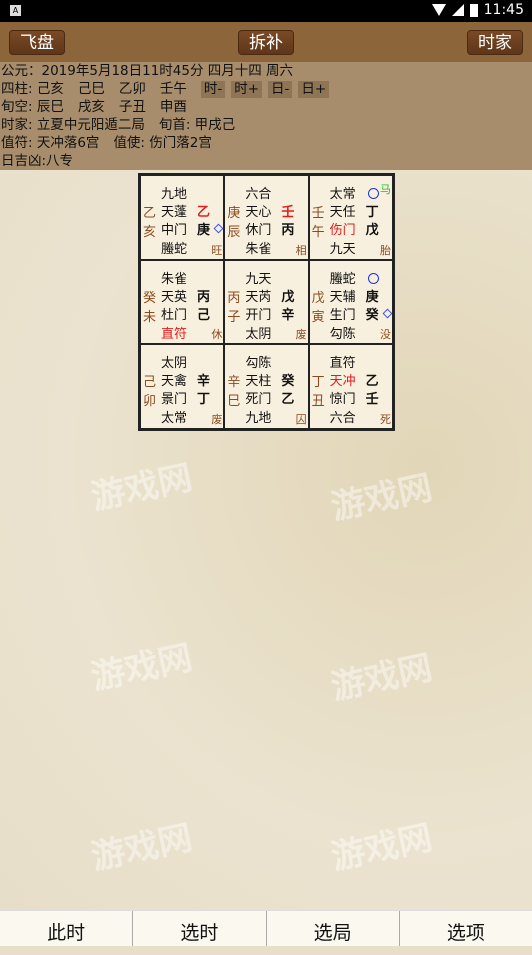  What do you see at coordinates (288, 315) in the screenshot?
I see `earth-stem: 辛` at bounding box center [288, 315].